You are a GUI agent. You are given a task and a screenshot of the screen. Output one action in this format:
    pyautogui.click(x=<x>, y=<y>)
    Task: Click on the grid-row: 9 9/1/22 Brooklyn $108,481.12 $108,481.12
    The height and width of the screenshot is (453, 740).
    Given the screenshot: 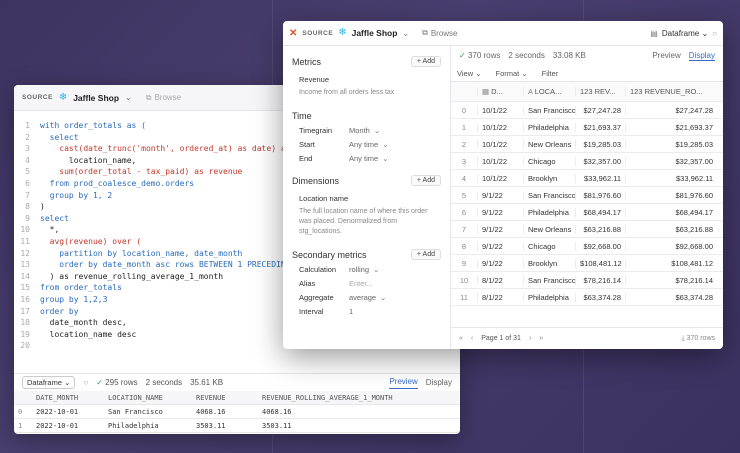 What is the action you would take?
    pyautogui.click(x=587, y=263)
    